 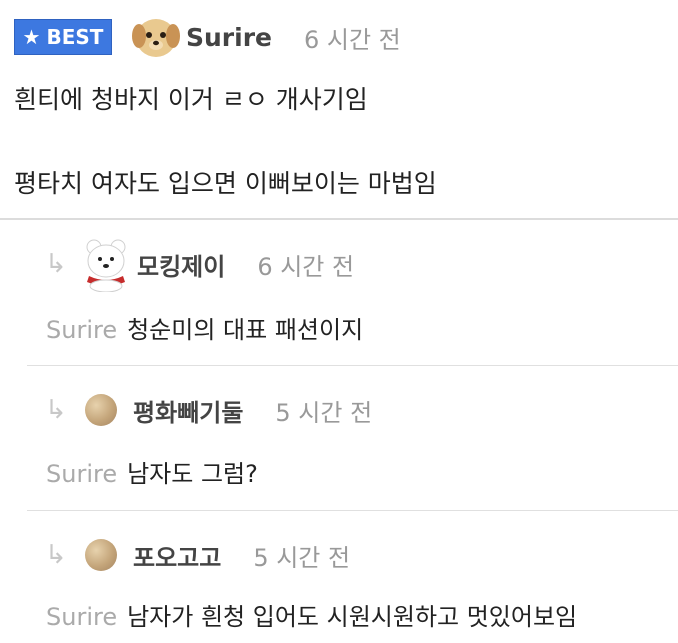 I want to click on reply-header: ↳ 평화빼기둘 5 시간 전, so click(x=208, y=410).